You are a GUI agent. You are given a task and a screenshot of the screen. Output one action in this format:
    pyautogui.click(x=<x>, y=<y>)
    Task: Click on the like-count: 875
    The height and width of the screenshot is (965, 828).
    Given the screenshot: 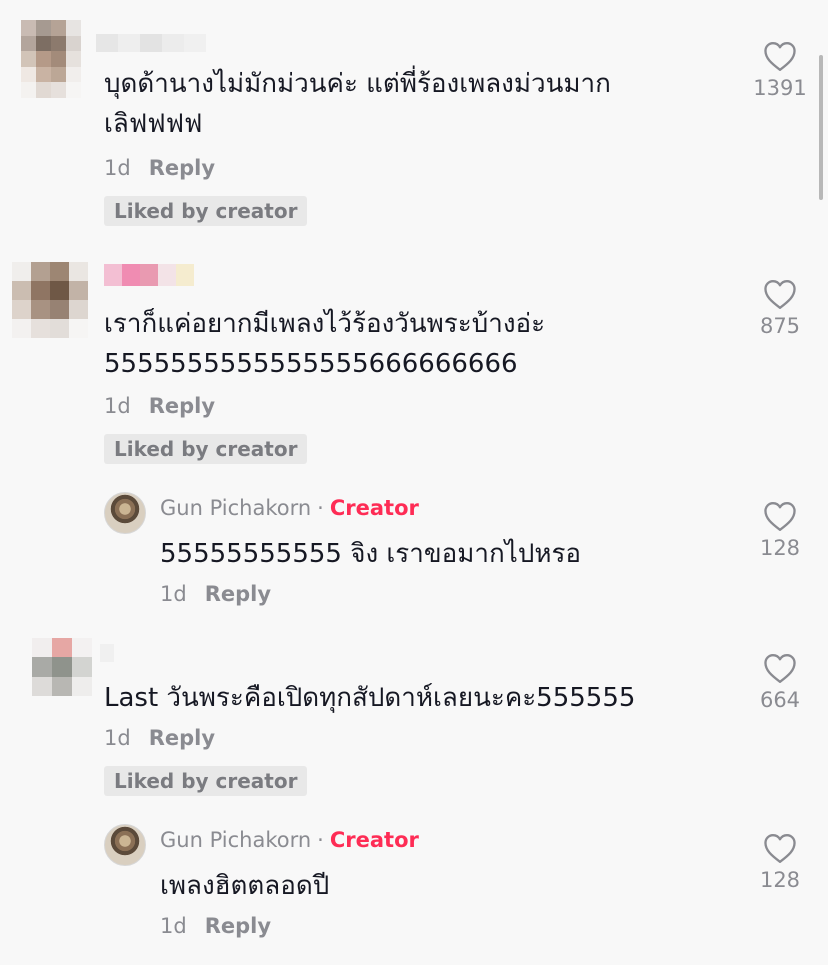 What is the action you would take?
    pyautogui.click(x=780, y=326)
    